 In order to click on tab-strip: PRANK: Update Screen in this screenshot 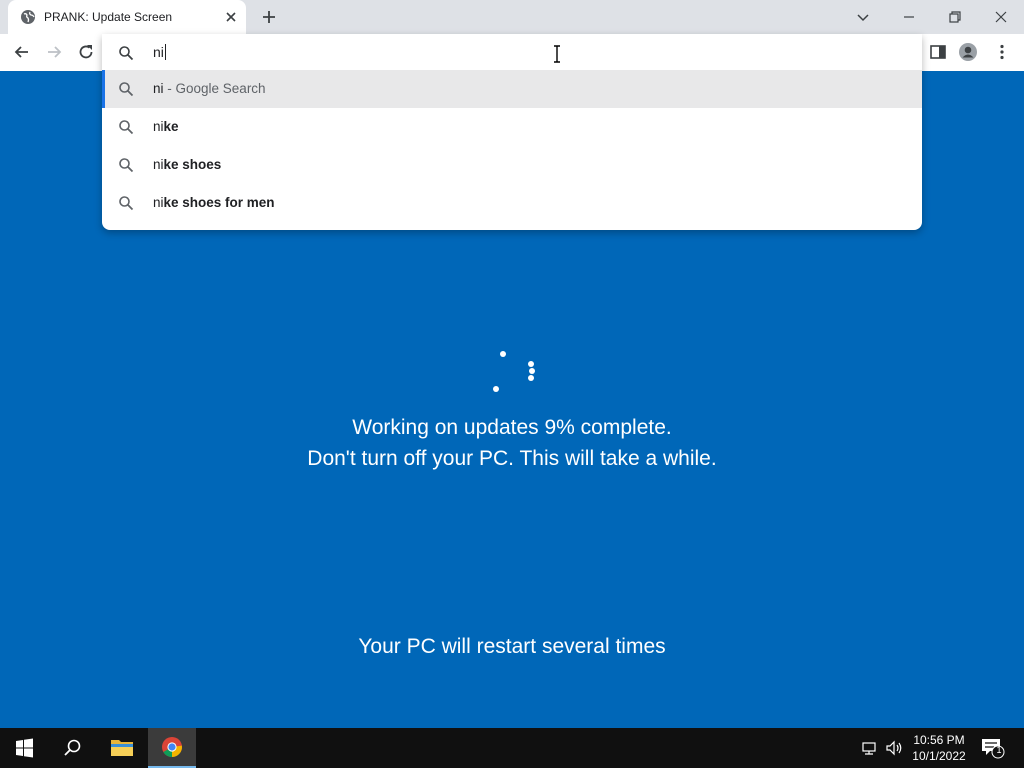, I will do `click(512, 17)`.